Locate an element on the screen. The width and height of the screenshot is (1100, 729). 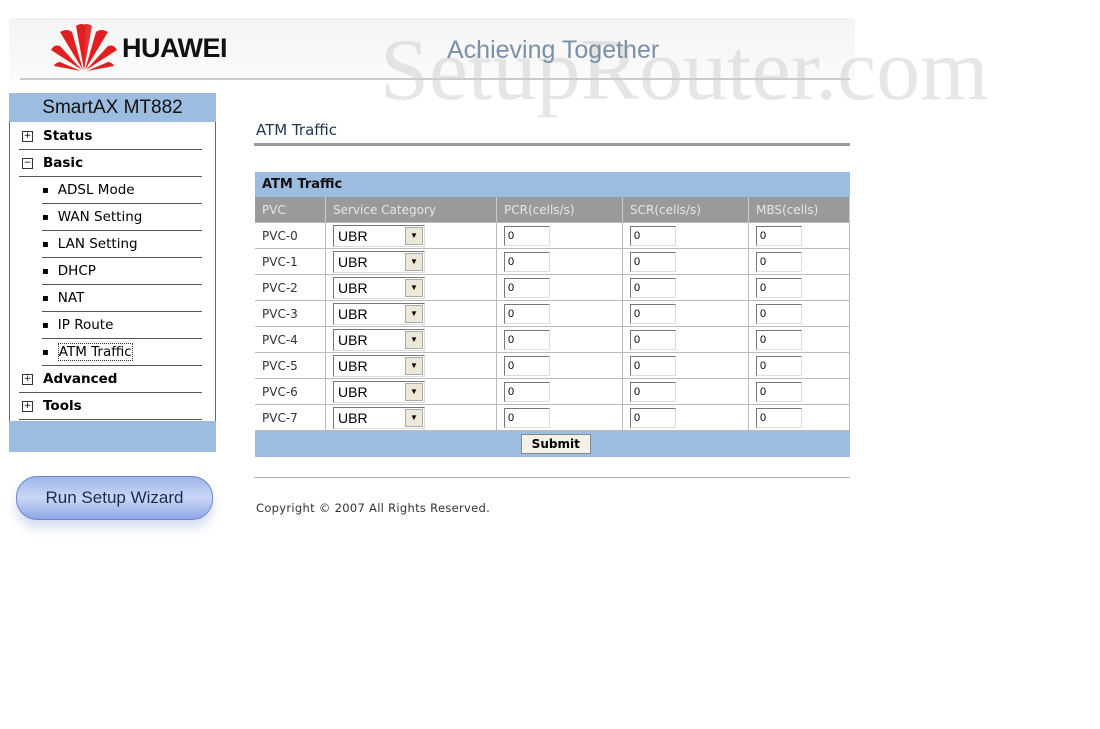
sidebar-item-lan-setting: ▪ LAN Setting is located at coordinates (122, 244).